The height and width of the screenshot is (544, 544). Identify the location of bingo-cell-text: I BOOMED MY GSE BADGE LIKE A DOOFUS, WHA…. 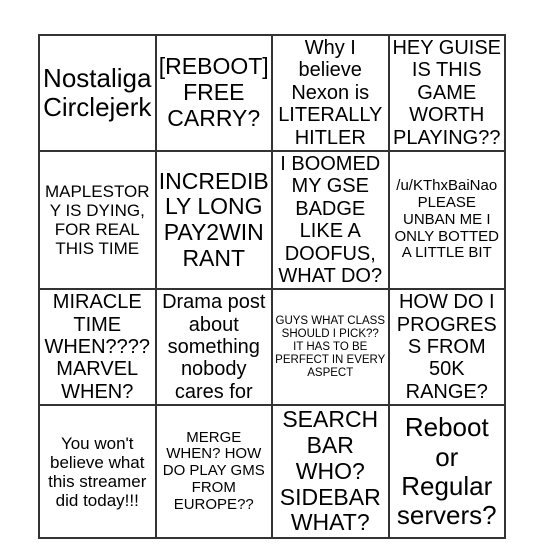
(330, 219).